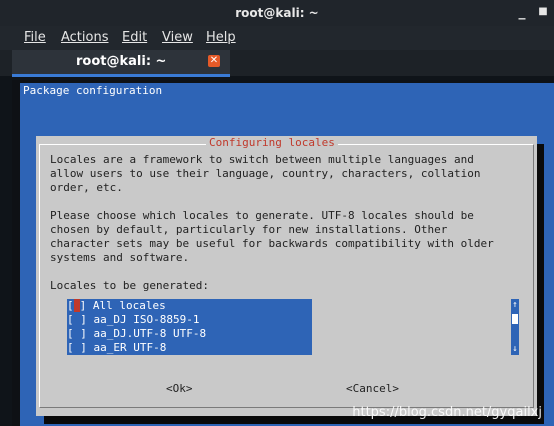  I want to click on window-titlebar: root@kali: ~ _ ■, so click(277, 13).